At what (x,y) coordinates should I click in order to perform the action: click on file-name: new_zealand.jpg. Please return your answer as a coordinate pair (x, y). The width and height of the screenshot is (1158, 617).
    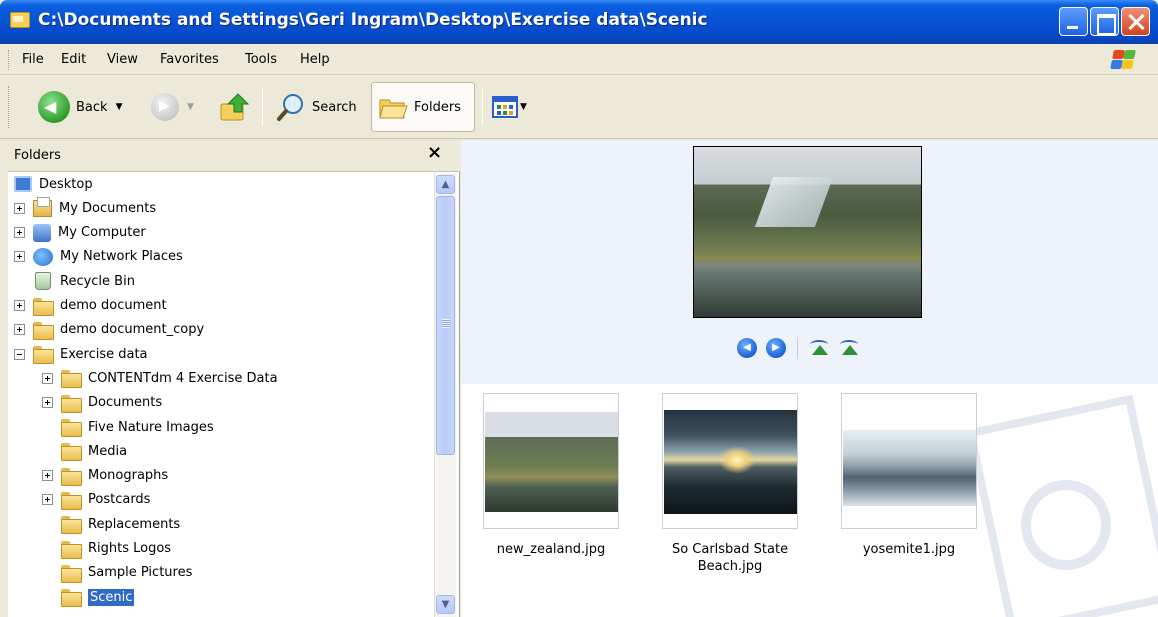
    Looking at the image, I should click on (551, 549).